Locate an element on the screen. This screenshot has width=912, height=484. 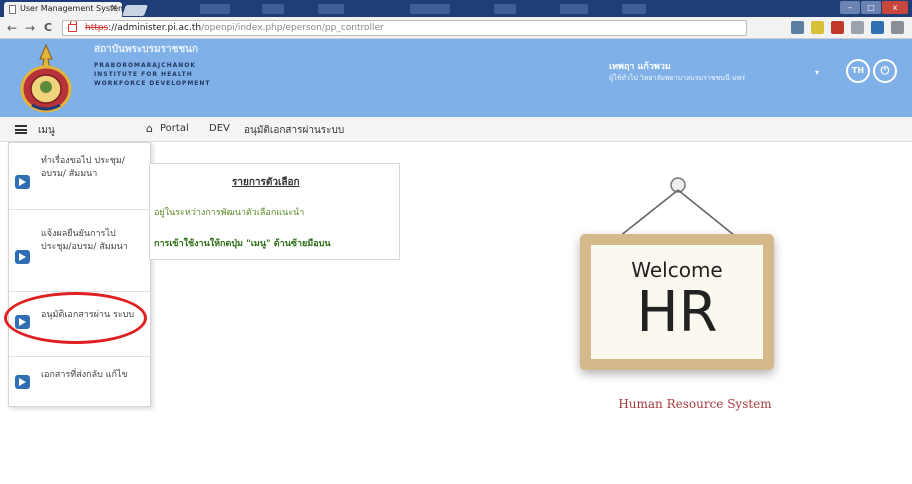
approve-documents-link: อนุมัติเอกสารผ่านระบบ is located at coordinates (294, 130).